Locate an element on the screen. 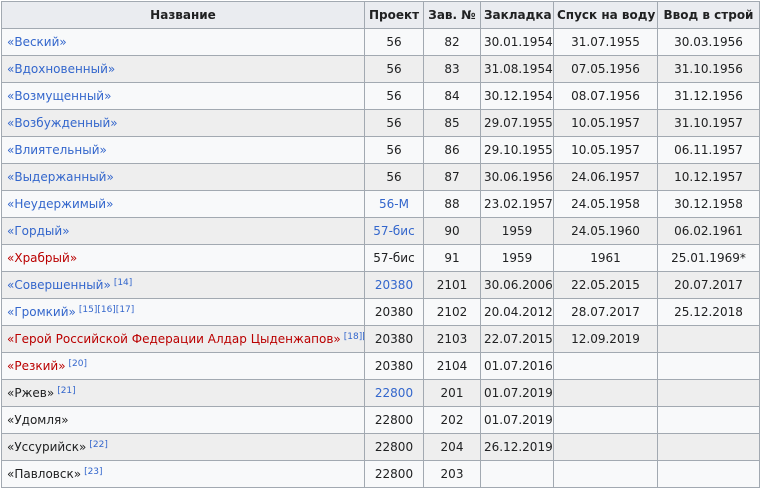 This screenshot has height=499, width=760. table-row: «Гордый» 57-бис 90 1959 24.05.1960 06.02.1961 is located at coordinates (380, 231).